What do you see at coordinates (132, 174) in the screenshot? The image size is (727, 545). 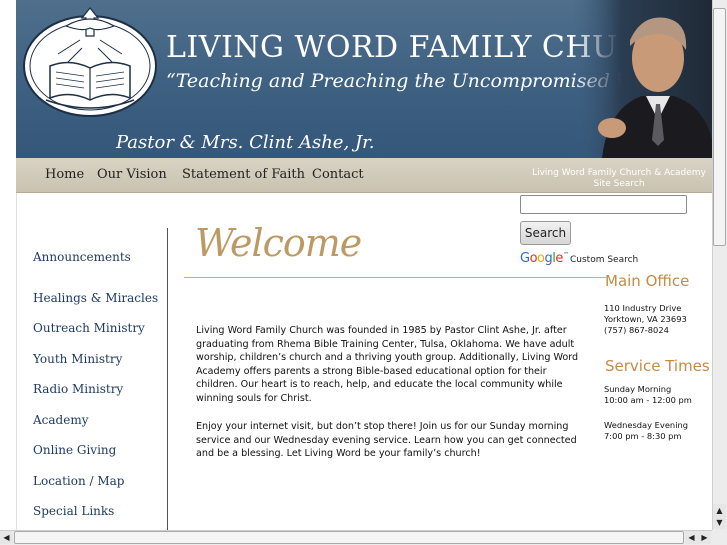 I see `nav-our-vision-link: Our Vision` at bounding box center [132, 174].